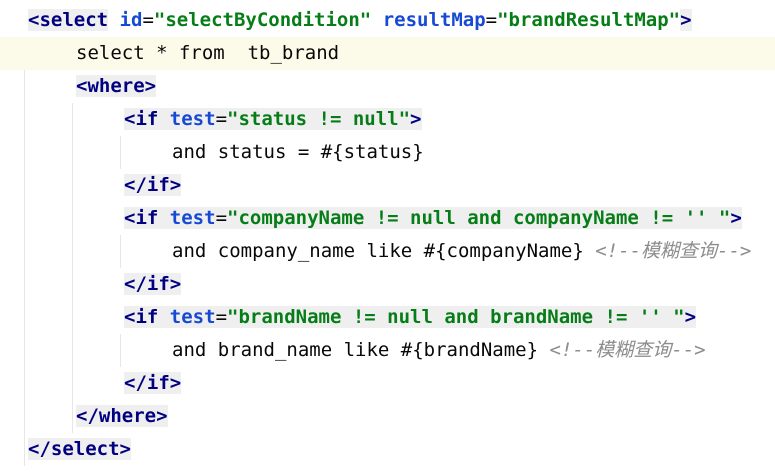  I want to click on code-line: <where>, so click(387, 86).